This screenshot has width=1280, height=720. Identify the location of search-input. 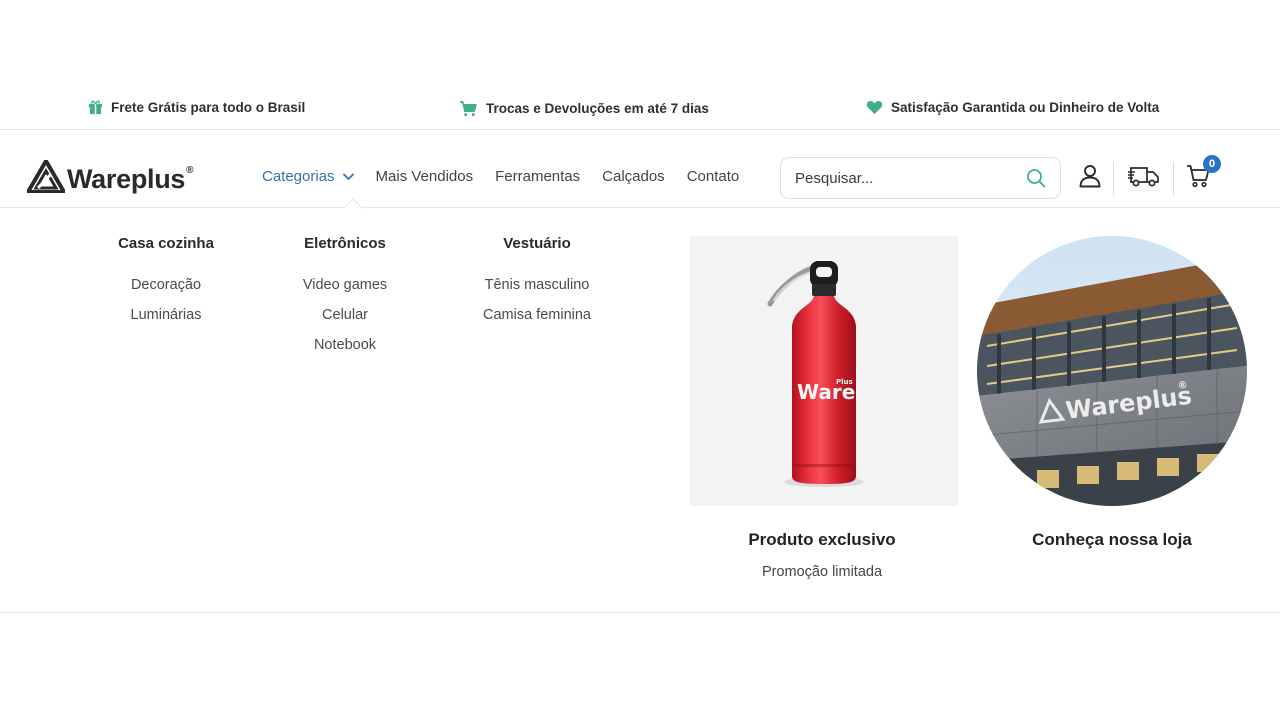
(910, 178).